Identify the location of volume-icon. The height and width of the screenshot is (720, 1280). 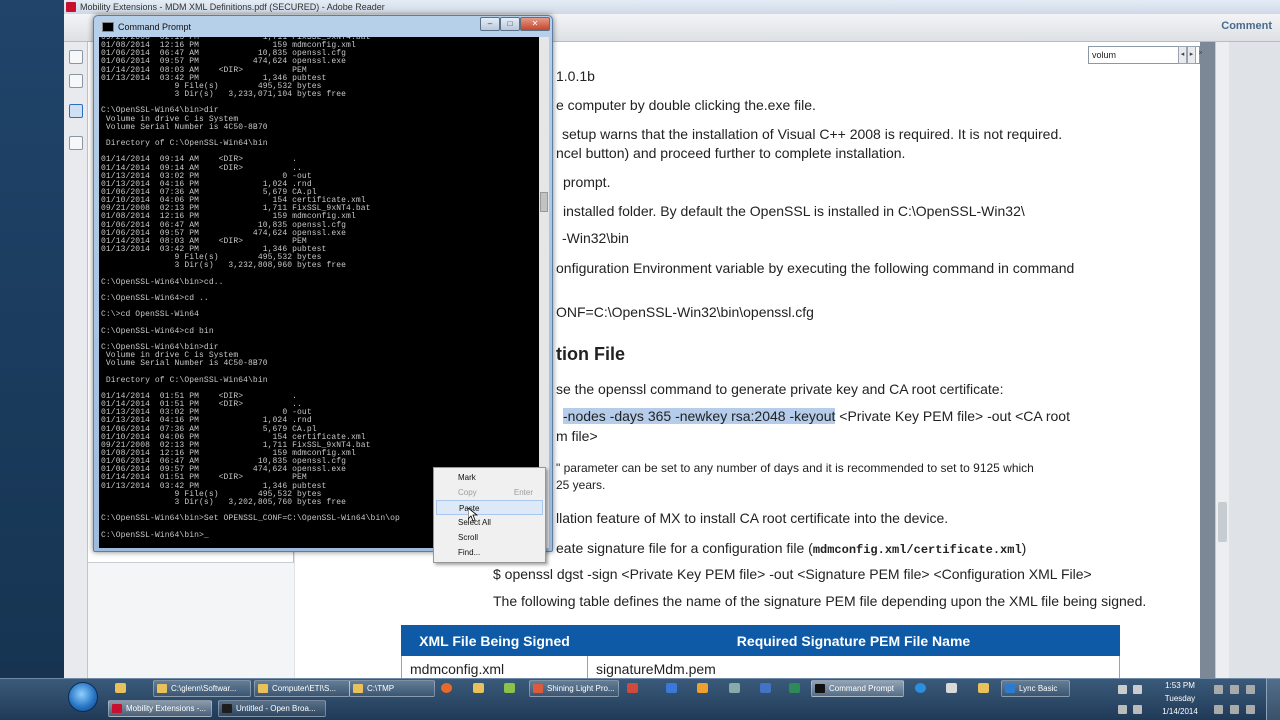
(1137, 709).